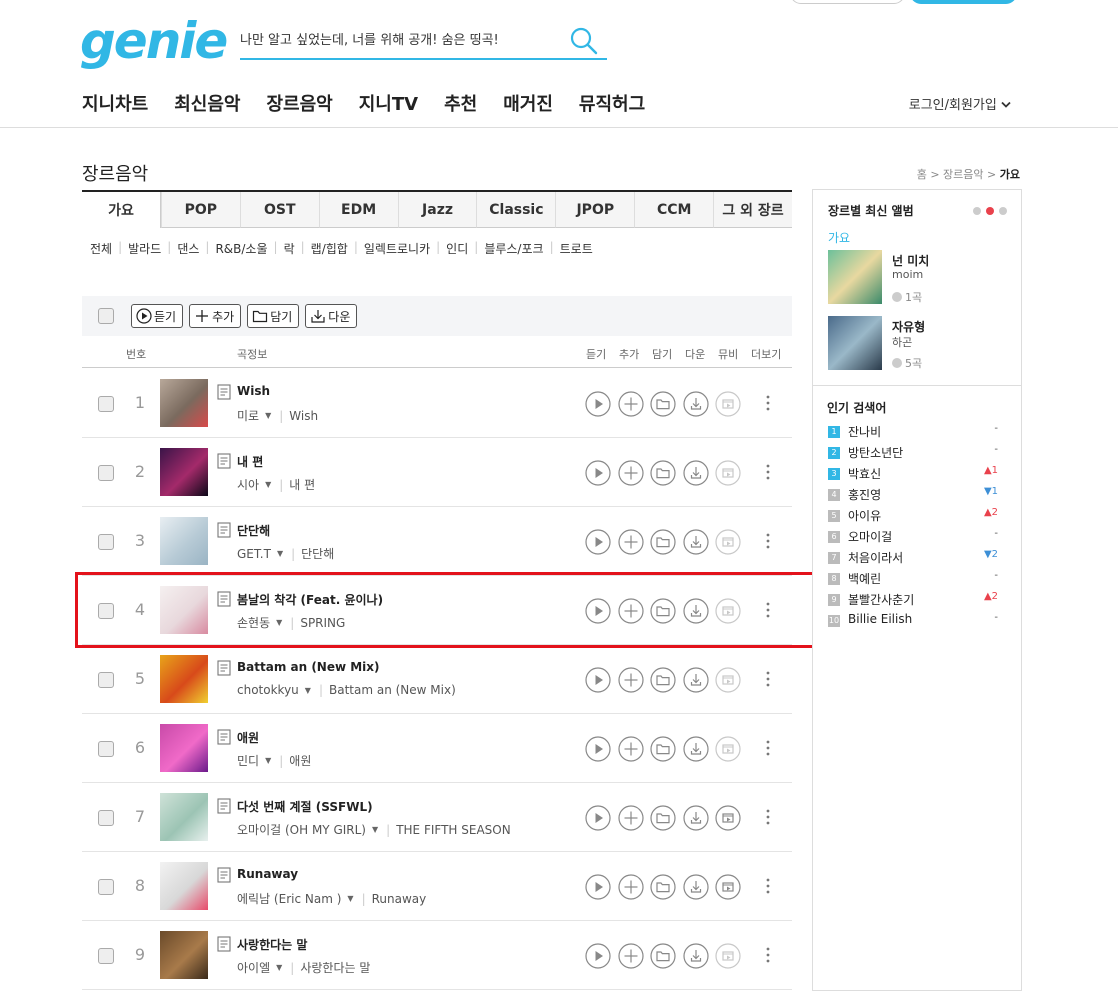 The width and height of the screenshot is (1118, 991). What do you see at coordinates (250, 461) in the screenshot?
I see `song-title: 내 편` at bounding box center [250, 461].